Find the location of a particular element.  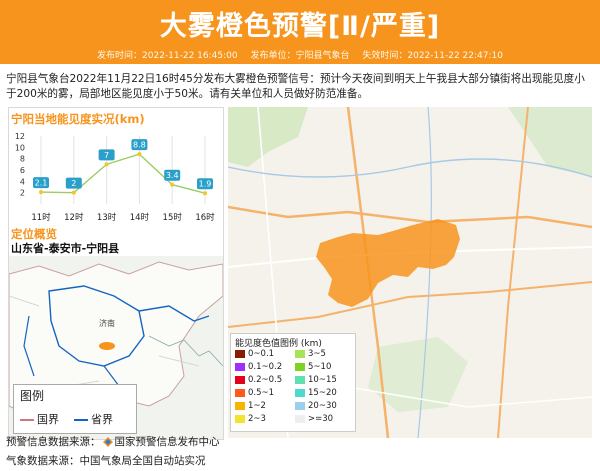

legend-label: 0.5~1 is located at coordinates (261, 393).